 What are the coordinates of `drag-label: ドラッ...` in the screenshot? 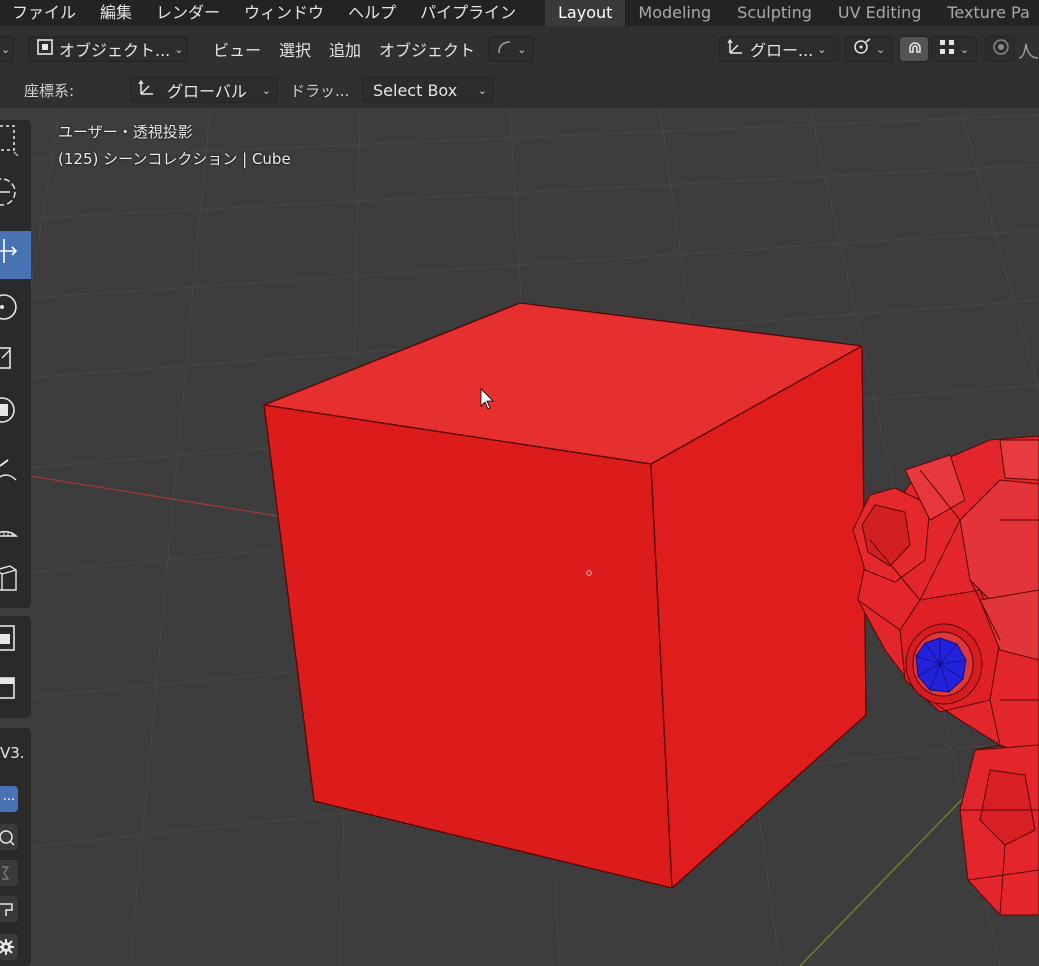 It's located at (320, 90).